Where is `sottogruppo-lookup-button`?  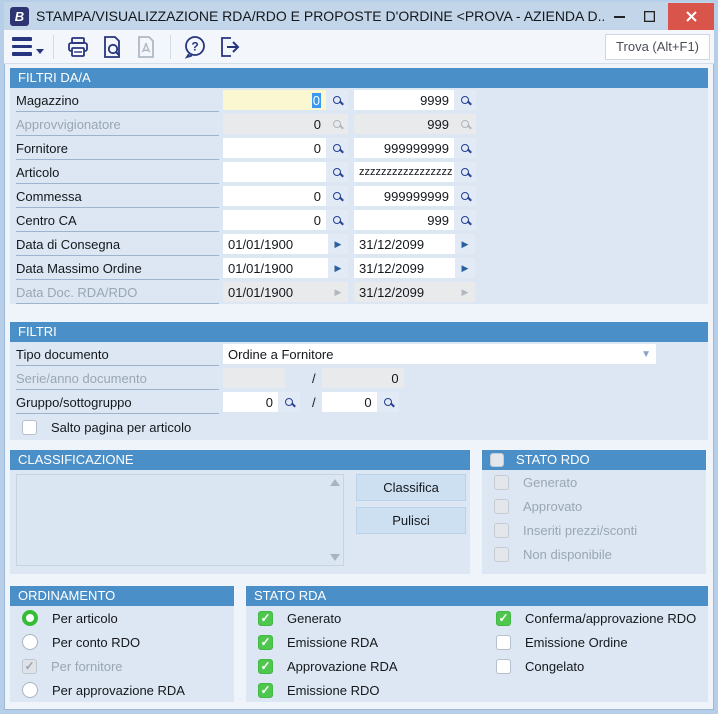
sottogruppo-lookup-button is located at coordinates (387, 402).